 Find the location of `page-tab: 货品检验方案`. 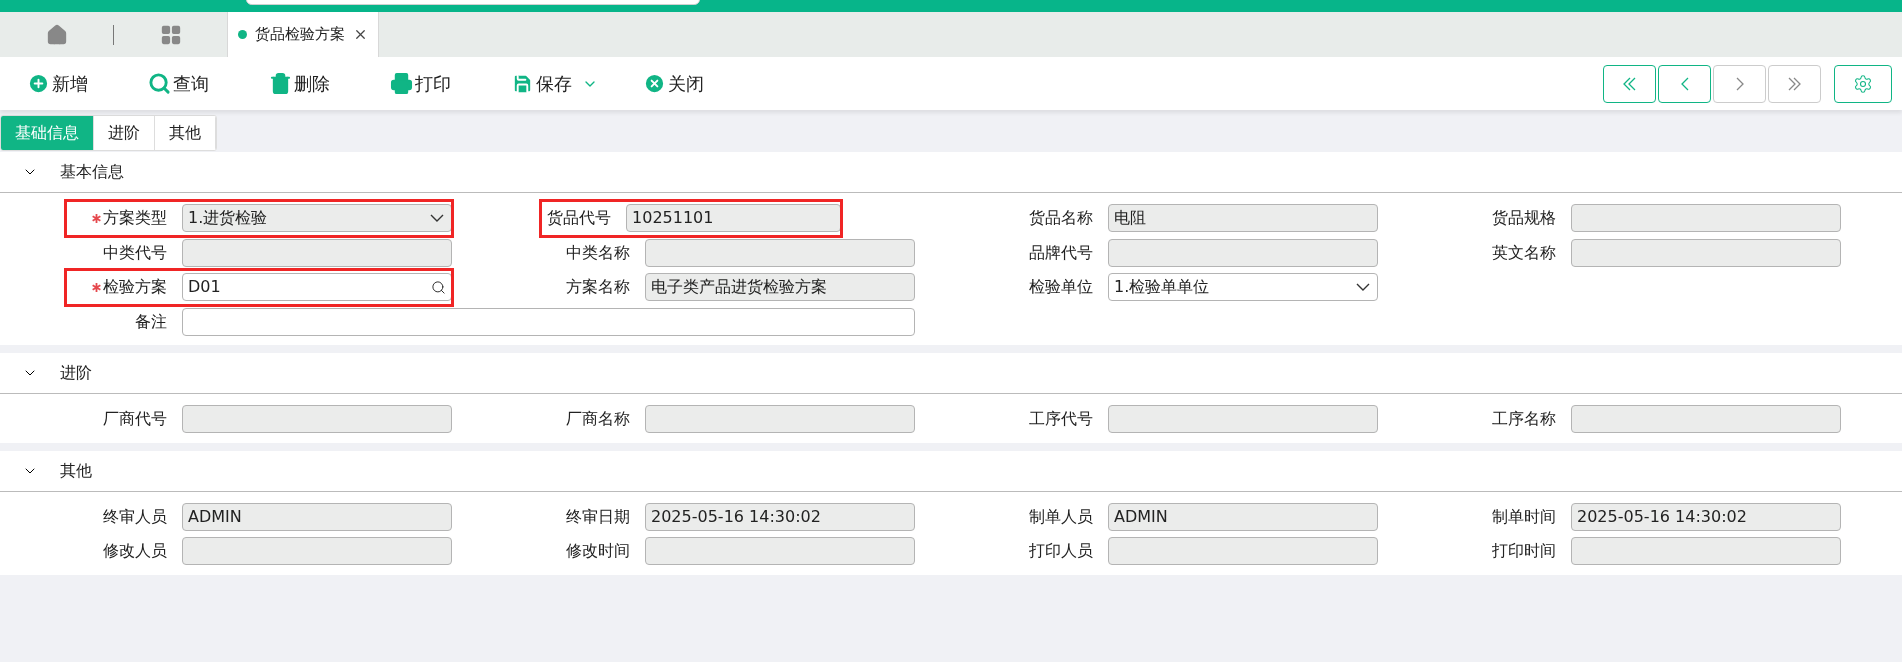

page-tab: 货品检验方案 is located at coordinates (303, 34).